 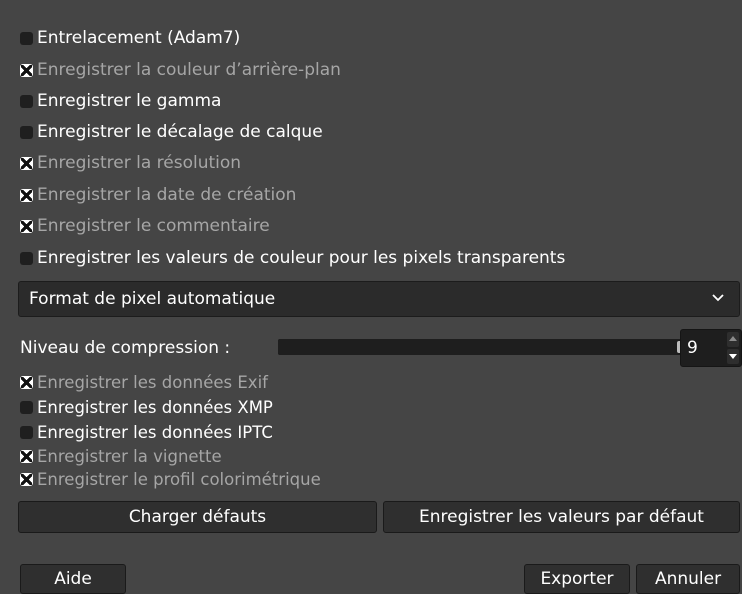 What do you see at coordinates (152, 382) in the screenshot?
I see `option-label: Enregistrer les données Exif` at bounding box center [152, 382].